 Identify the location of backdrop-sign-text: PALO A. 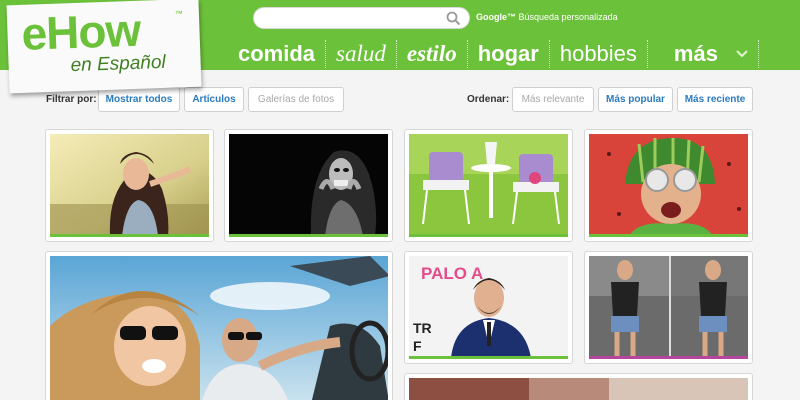
(452, 273).